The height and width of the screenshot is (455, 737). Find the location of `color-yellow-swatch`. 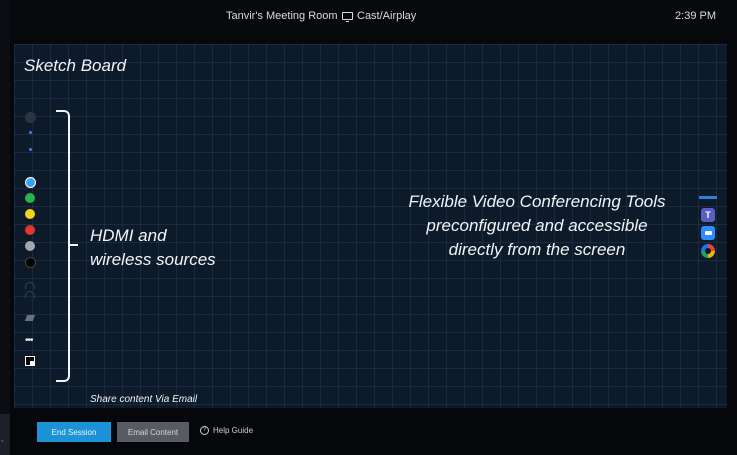

color-yellow-swatch is located at coordinates (30, 214).